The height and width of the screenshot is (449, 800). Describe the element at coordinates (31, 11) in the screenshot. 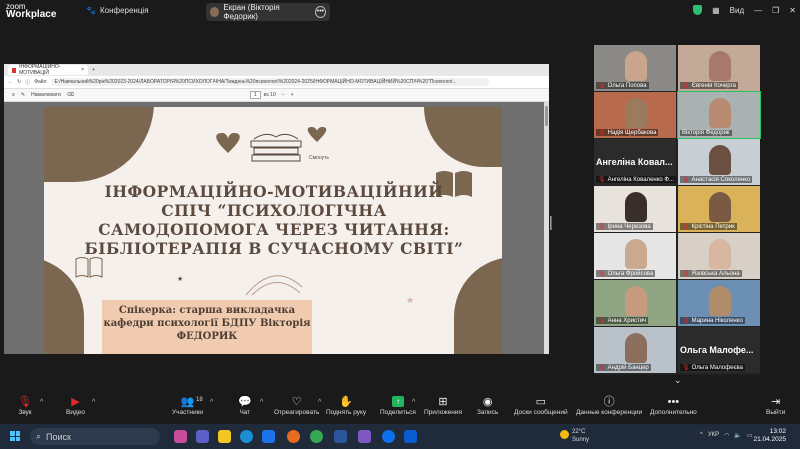

I see `zoom-logo: zoom Workplace` at that location.